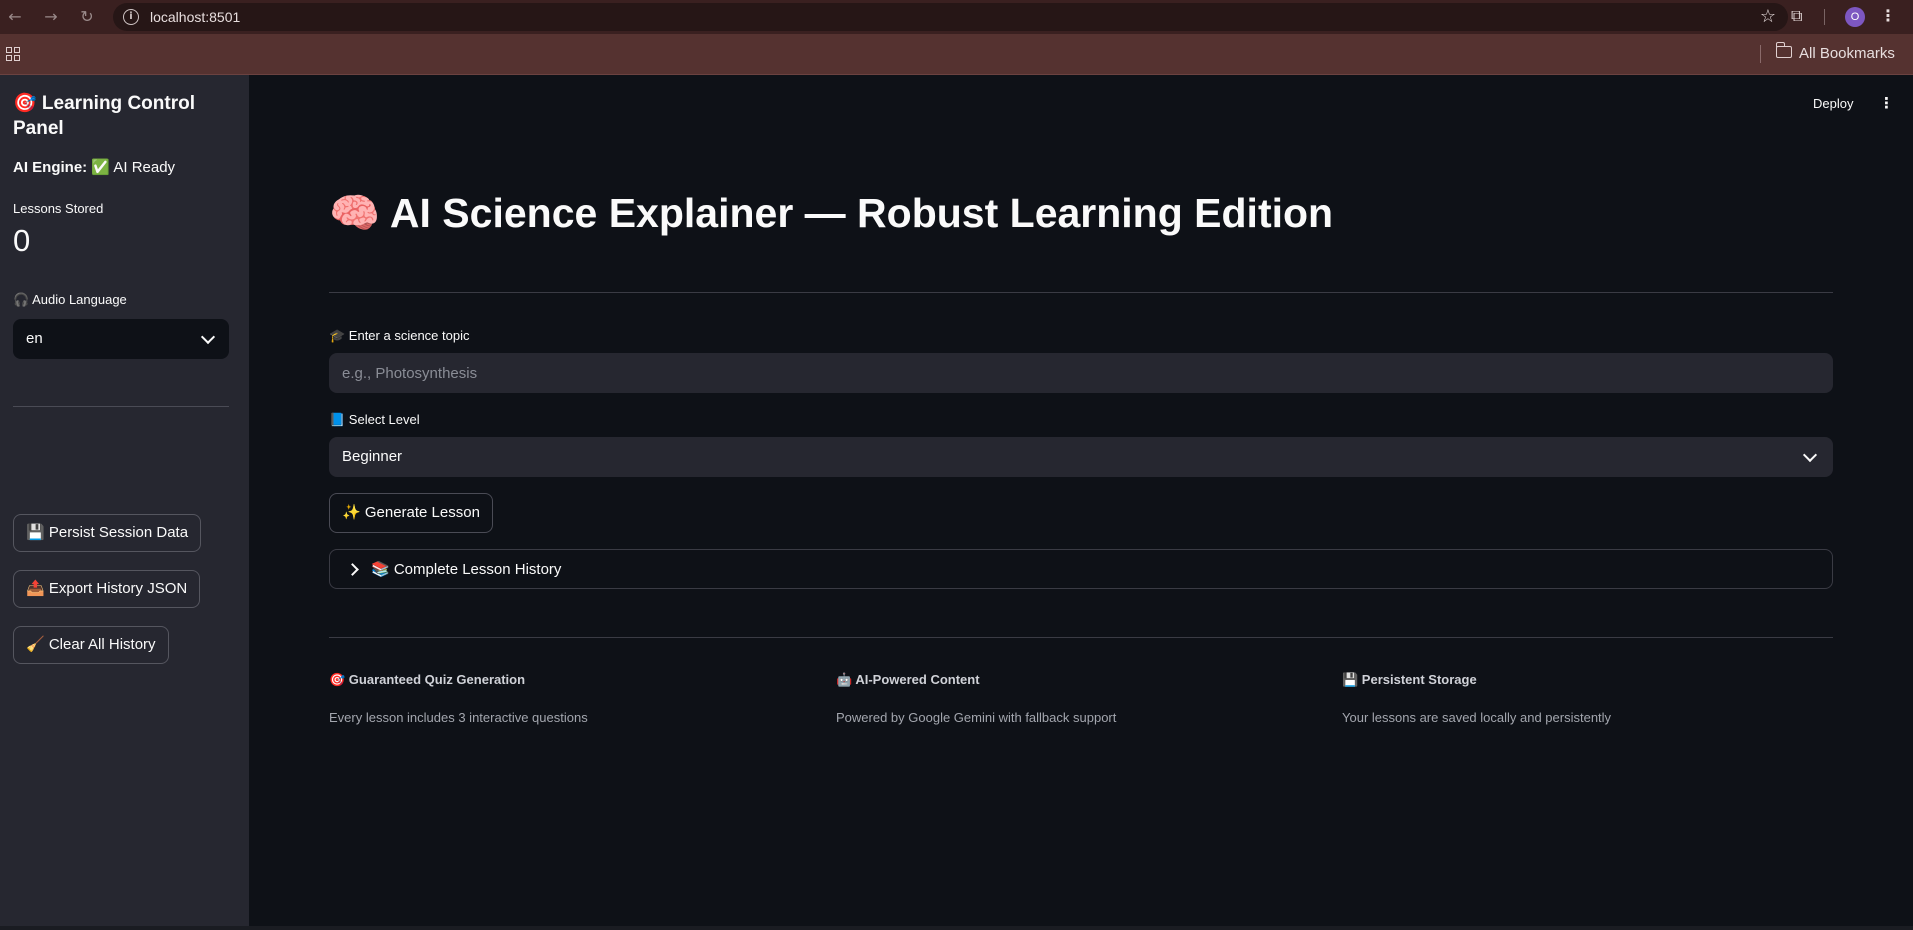  I want to click on profile-avatar: O, so click(1855, 17).